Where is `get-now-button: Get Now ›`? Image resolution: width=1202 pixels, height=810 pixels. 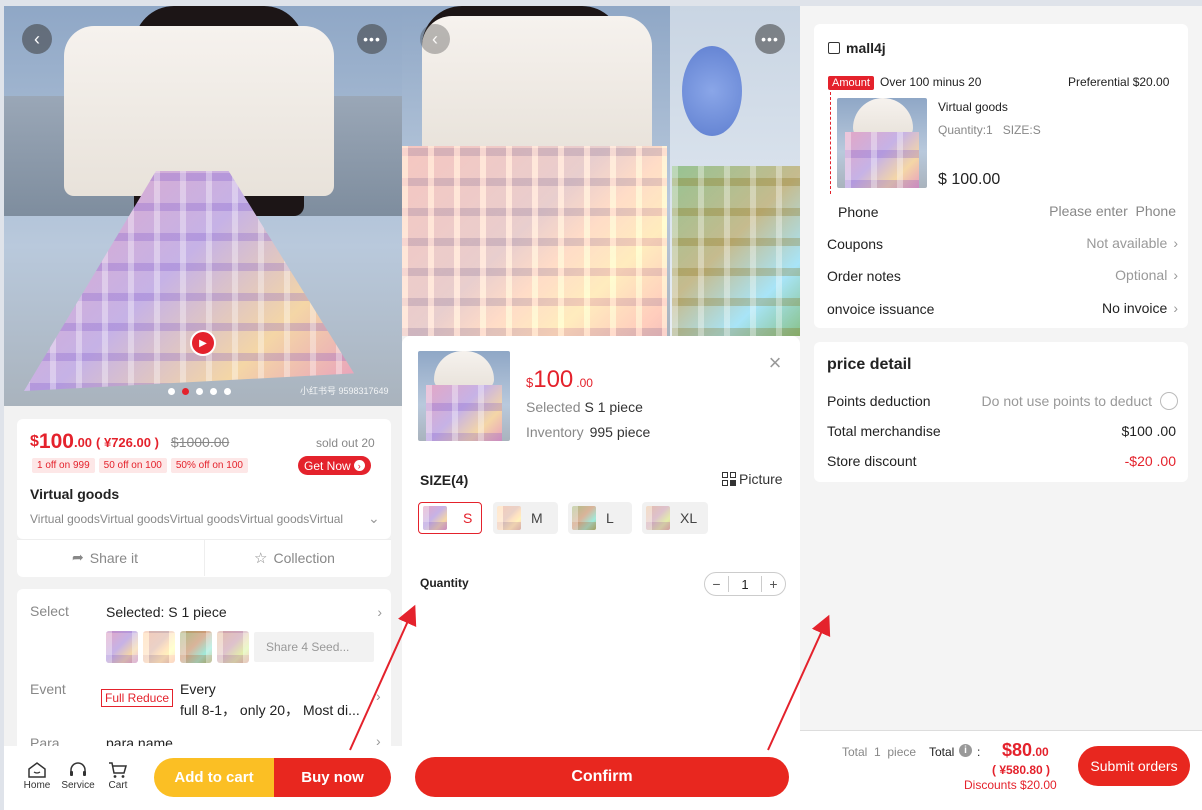 get-now-button: Get Now › is located at coordinates (334, 465).